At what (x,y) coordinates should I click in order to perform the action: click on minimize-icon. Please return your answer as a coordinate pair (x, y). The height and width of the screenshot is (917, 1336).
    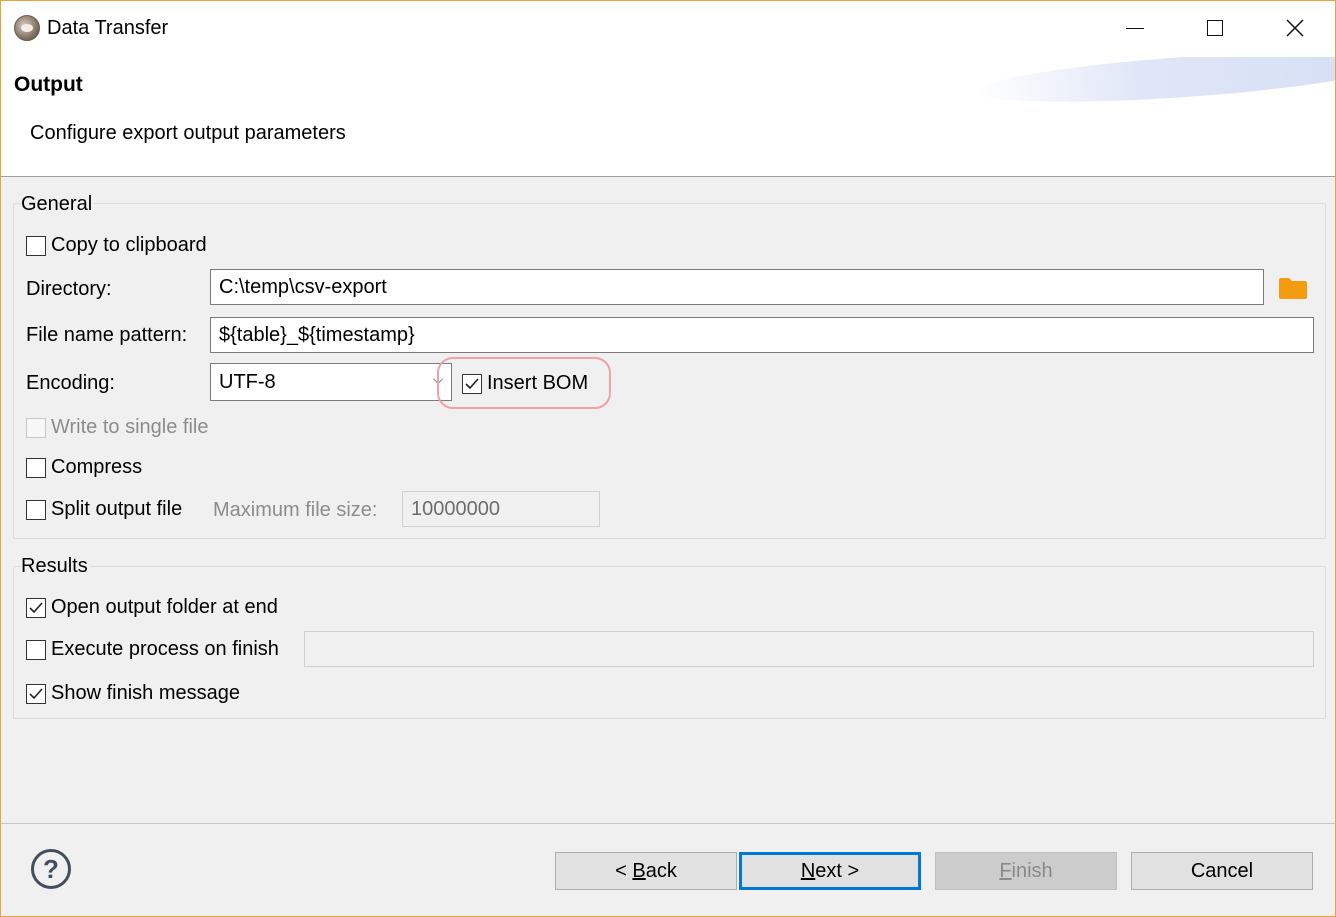
    Looking at the image, I should click on (1135, 28).